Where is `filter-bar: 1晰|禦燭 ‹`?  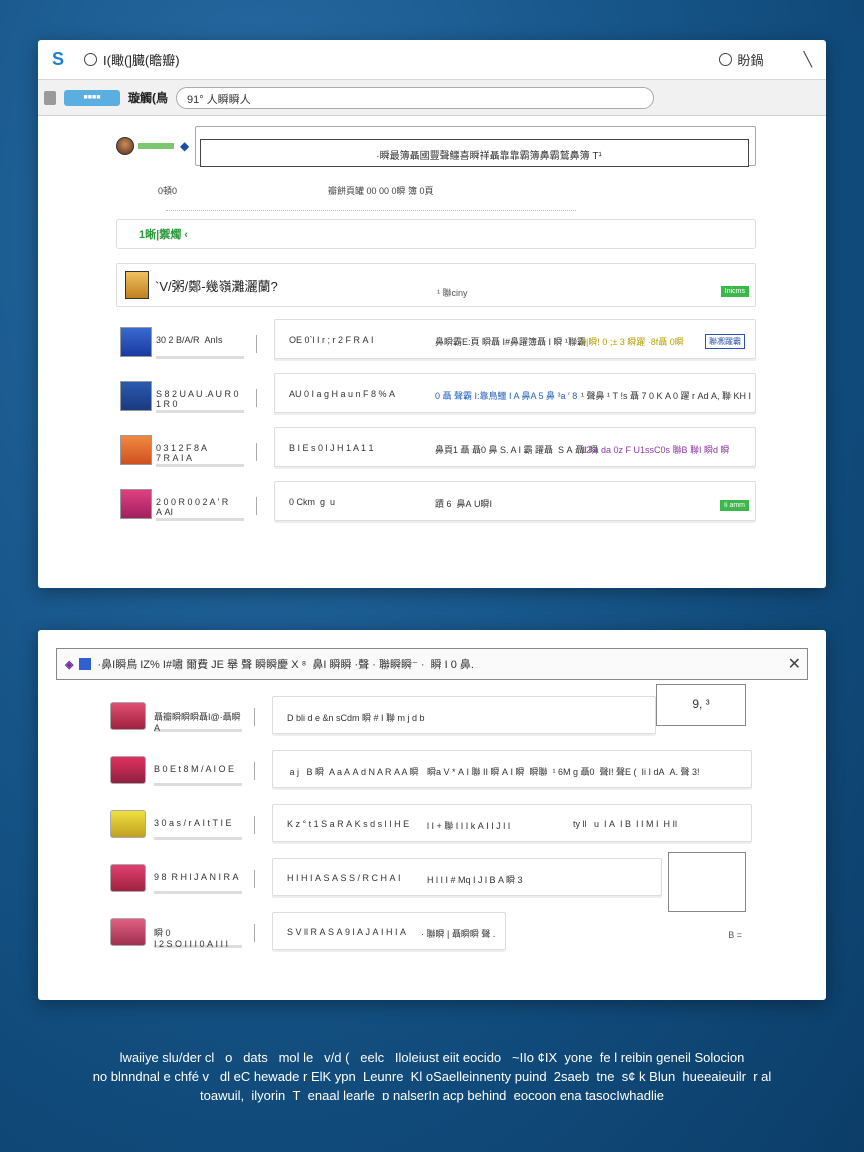
filter-bar: 1晰|禦燭 ‹ is located at coordinates (436, 234).